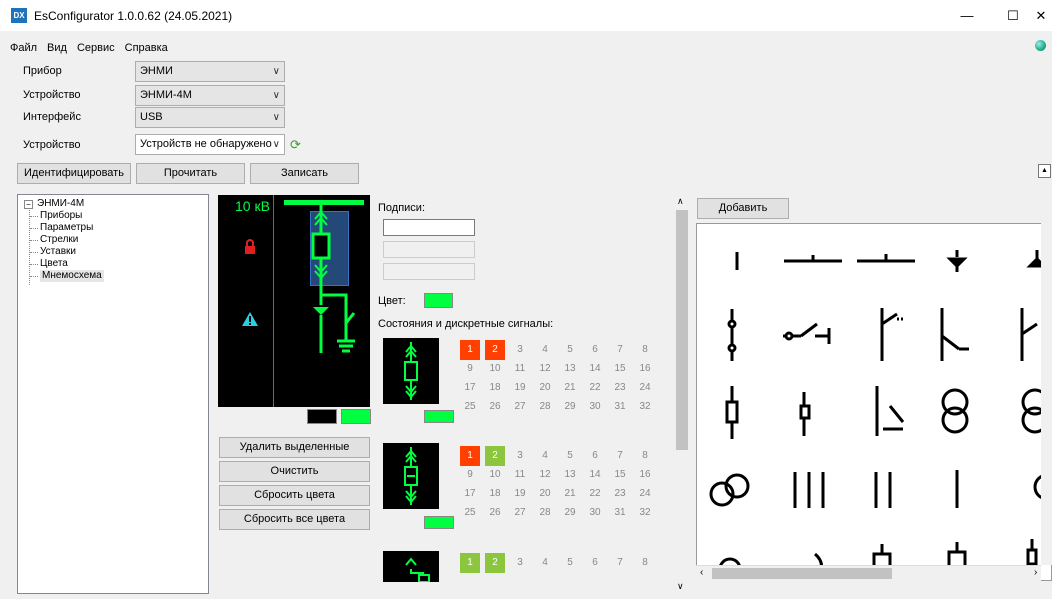 The image size is (1052, 599). I want to click on signal-cell: 9, so click(470, 369).